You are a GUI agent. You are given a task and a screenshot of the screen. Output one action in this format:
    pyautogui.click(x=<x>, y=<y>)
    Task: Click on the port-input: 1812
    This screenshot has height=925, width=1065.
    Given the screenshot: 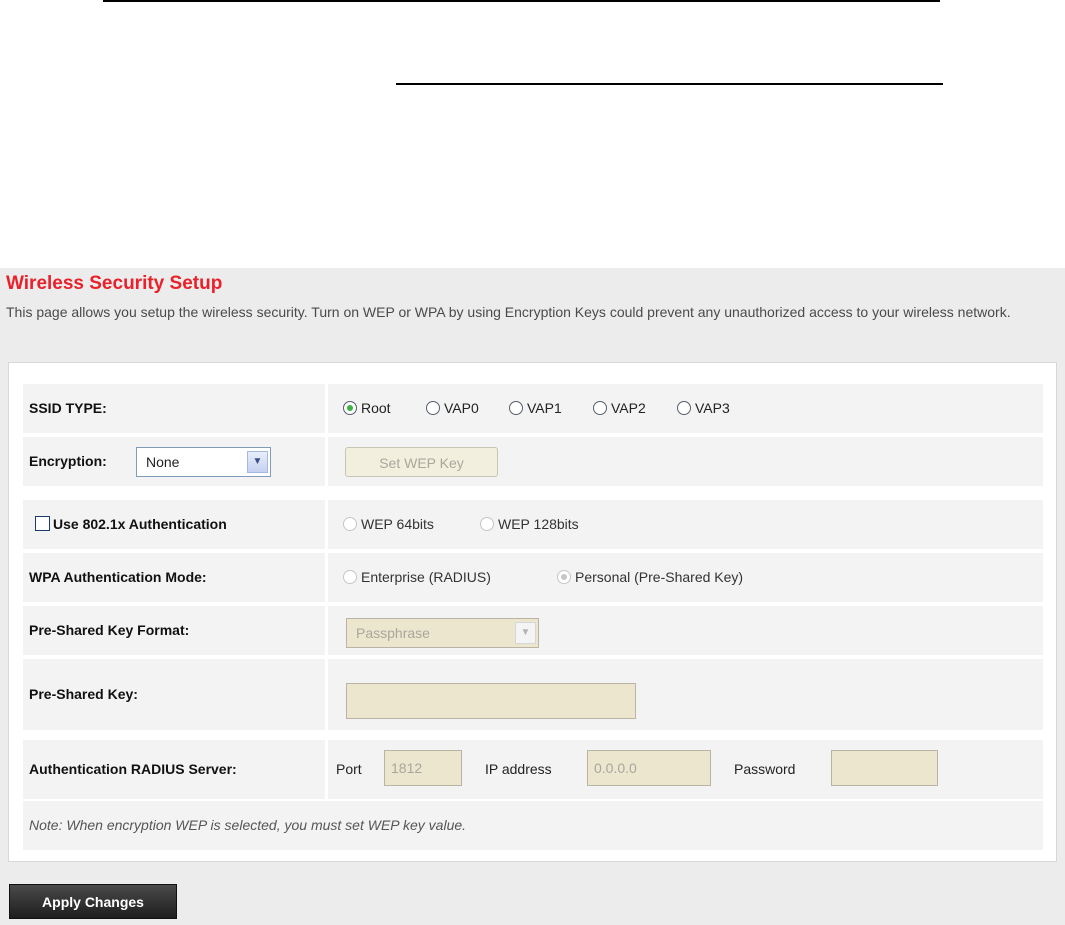 What is the action you would take?
    pyautogui.click(x=423, y=768)
    